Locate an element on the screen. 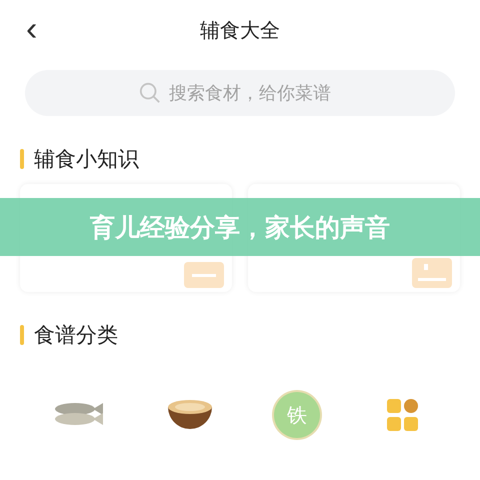  iron-label: 铁 is located at coordinates (296, 415).